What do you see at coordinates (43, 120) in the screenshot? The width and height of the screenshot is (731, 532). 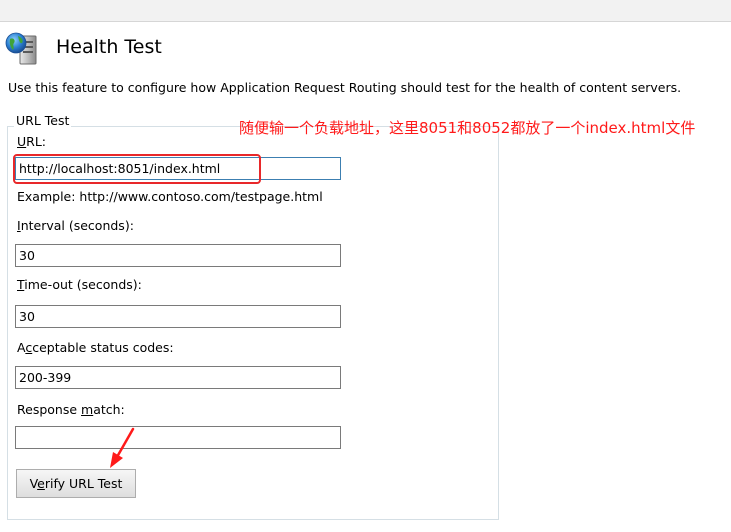 I see `url-test-legend: URL Test` at bounding box center [43, 120].